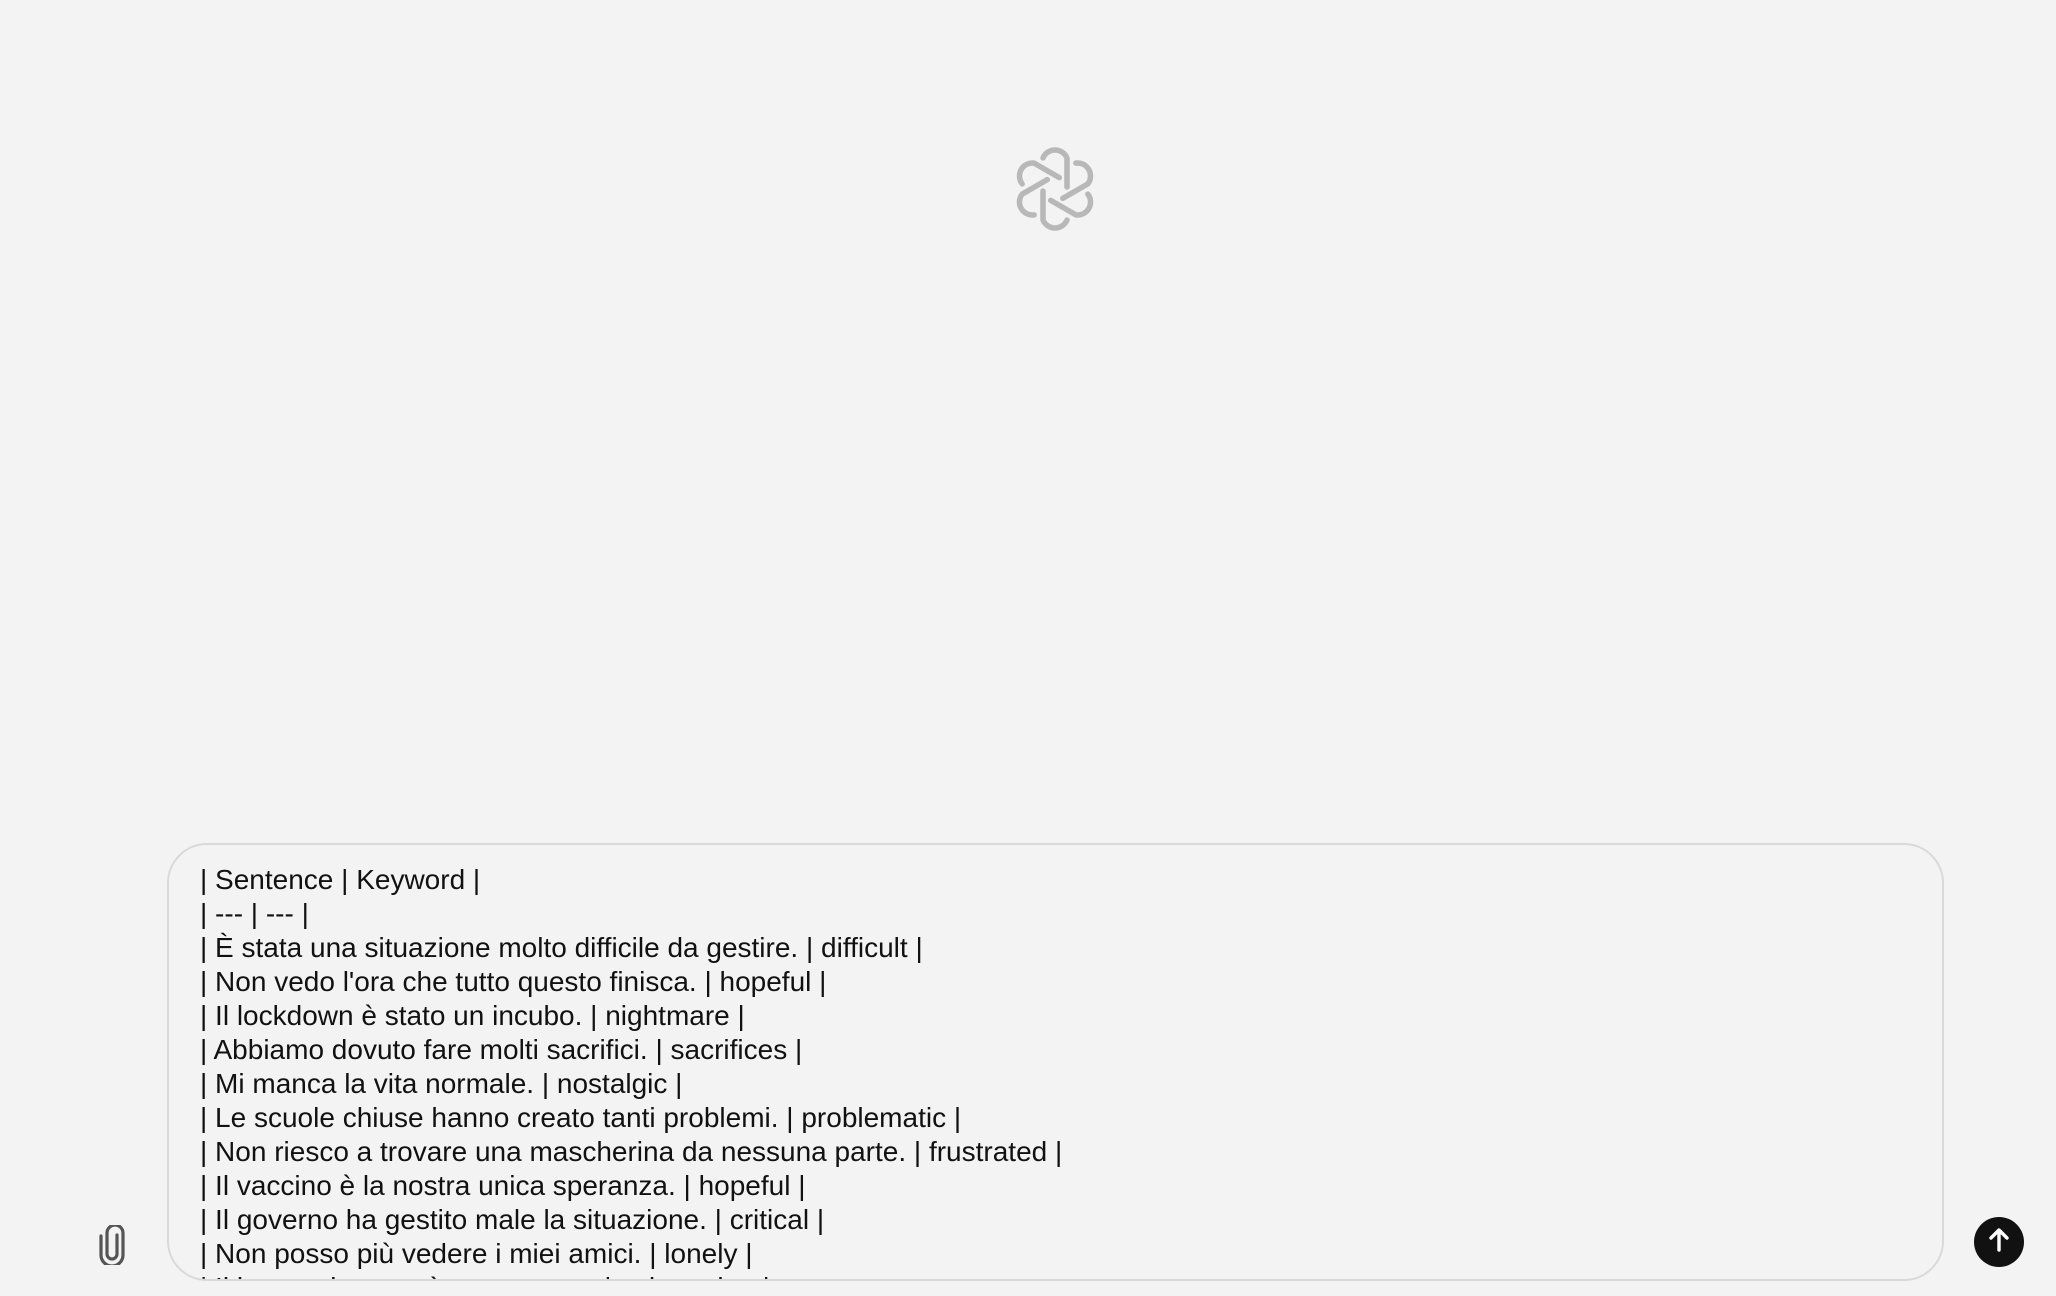 The height and width of the screenshot is (1296, 2056). What do you see at coordinates (1055, 189) in the screenshot?
I see `openai-logo-icon` at bounding box center [1055, 189].